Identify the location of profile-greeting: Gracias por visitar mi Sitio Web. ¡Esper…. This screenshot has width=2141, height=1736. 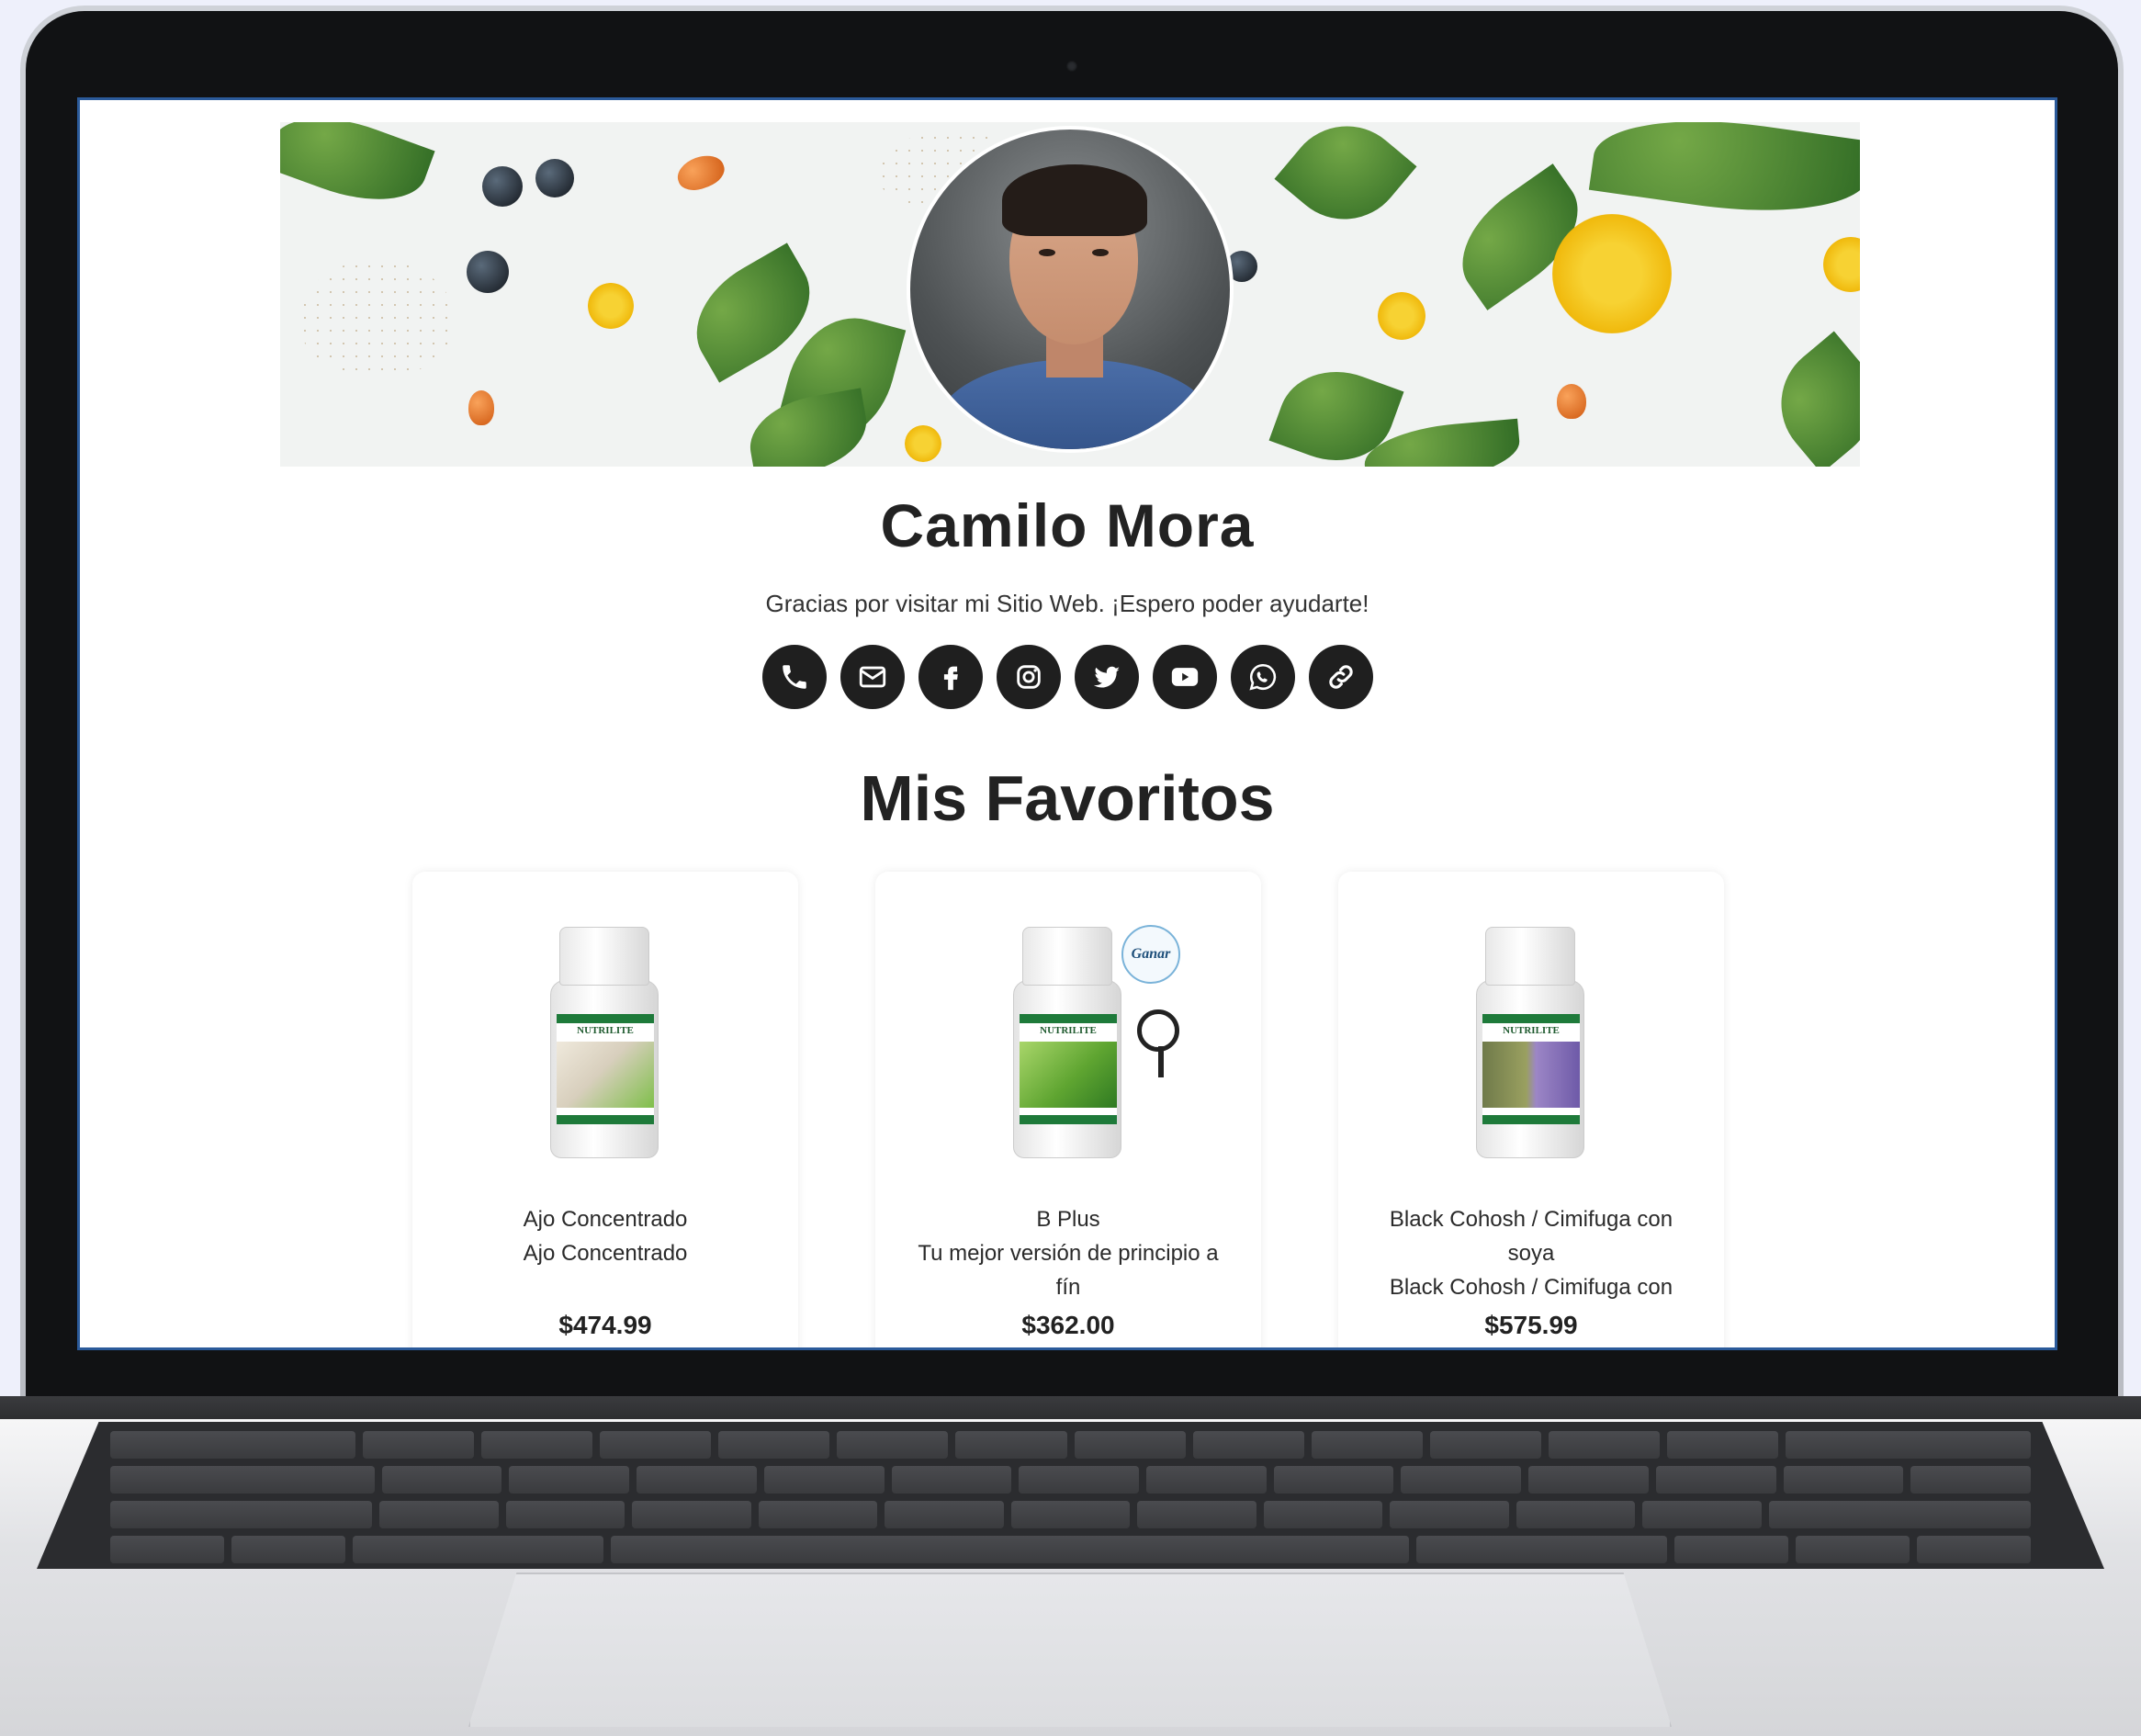
(1067, 603).